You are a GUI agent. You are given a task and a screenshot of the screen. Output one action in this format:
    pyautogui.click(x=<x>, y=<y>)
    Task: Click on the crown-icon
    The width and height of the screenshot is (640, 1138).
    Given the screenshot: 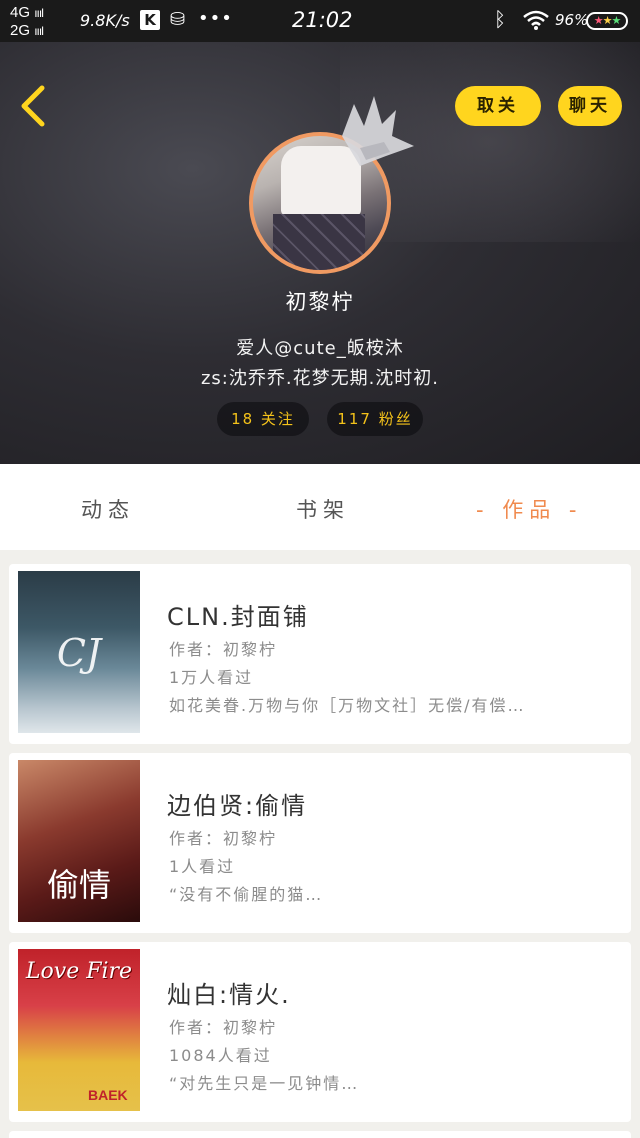 What is the action you would take?
    pyautogui.click(x=378, y=131)
    